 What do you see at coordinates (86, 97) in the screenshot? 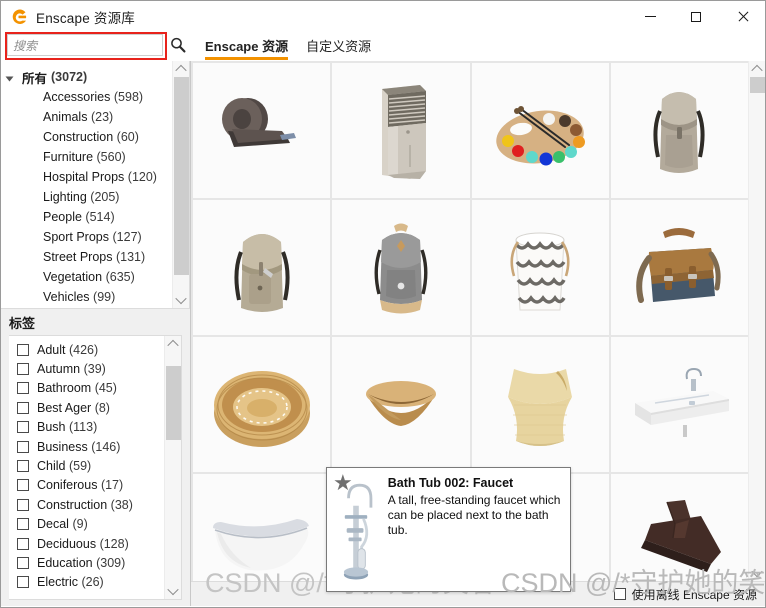
I see `tree-item-accessories: Accessories (598)` at bounding box center [86, 97].